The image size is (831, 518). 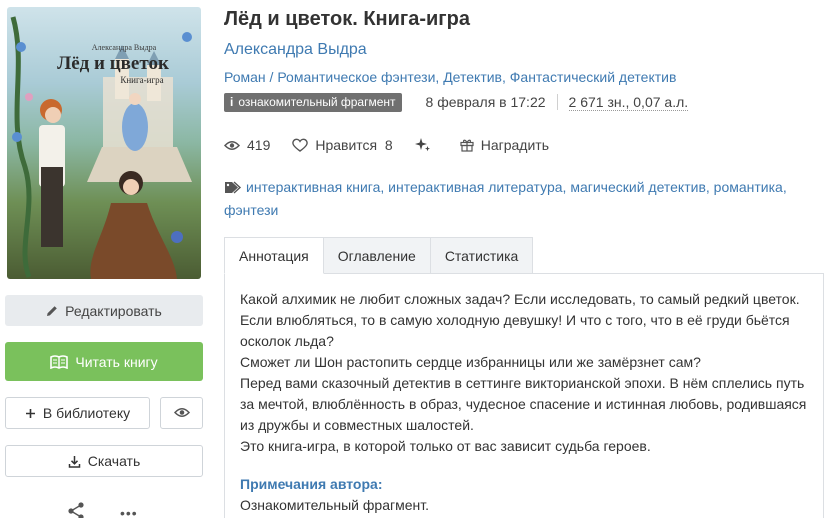 I want to click on views-value: 419, so click(x=259, y=145).